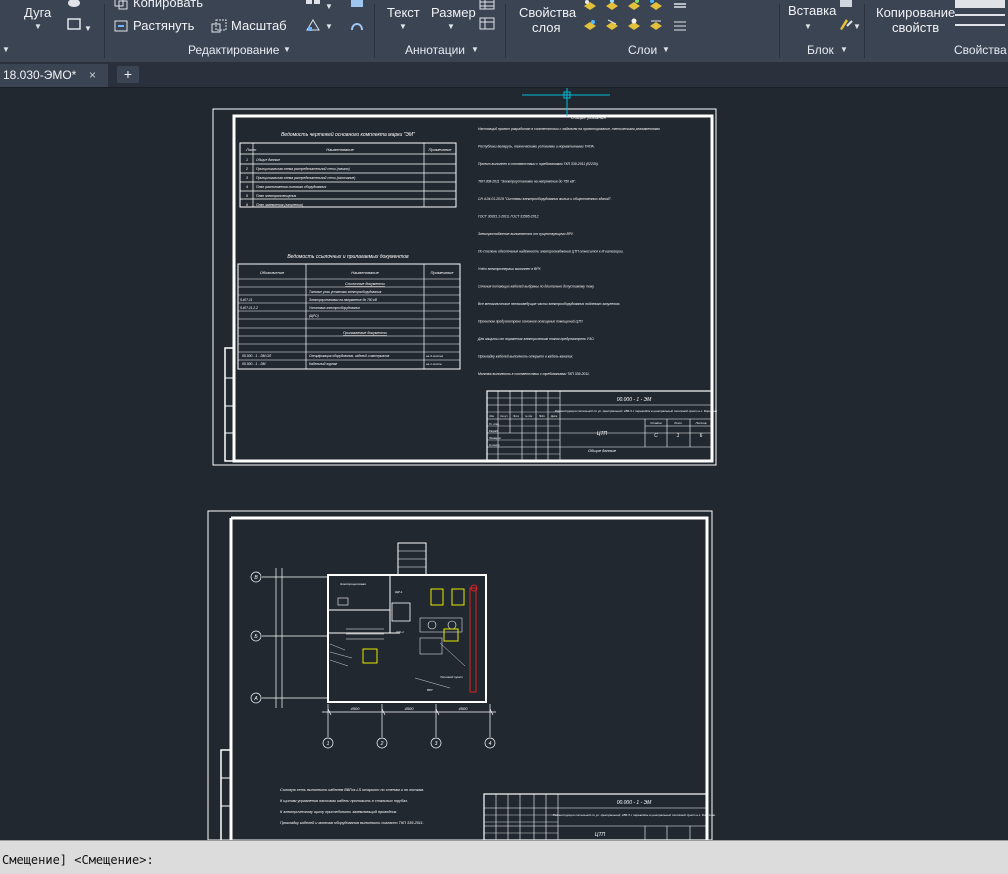 The height and width of the screenshot is (874, 1008). What do you see at coordinates (846, 5) in the screenshot?
I see `insert-icon` at bounding box center [846, 5].